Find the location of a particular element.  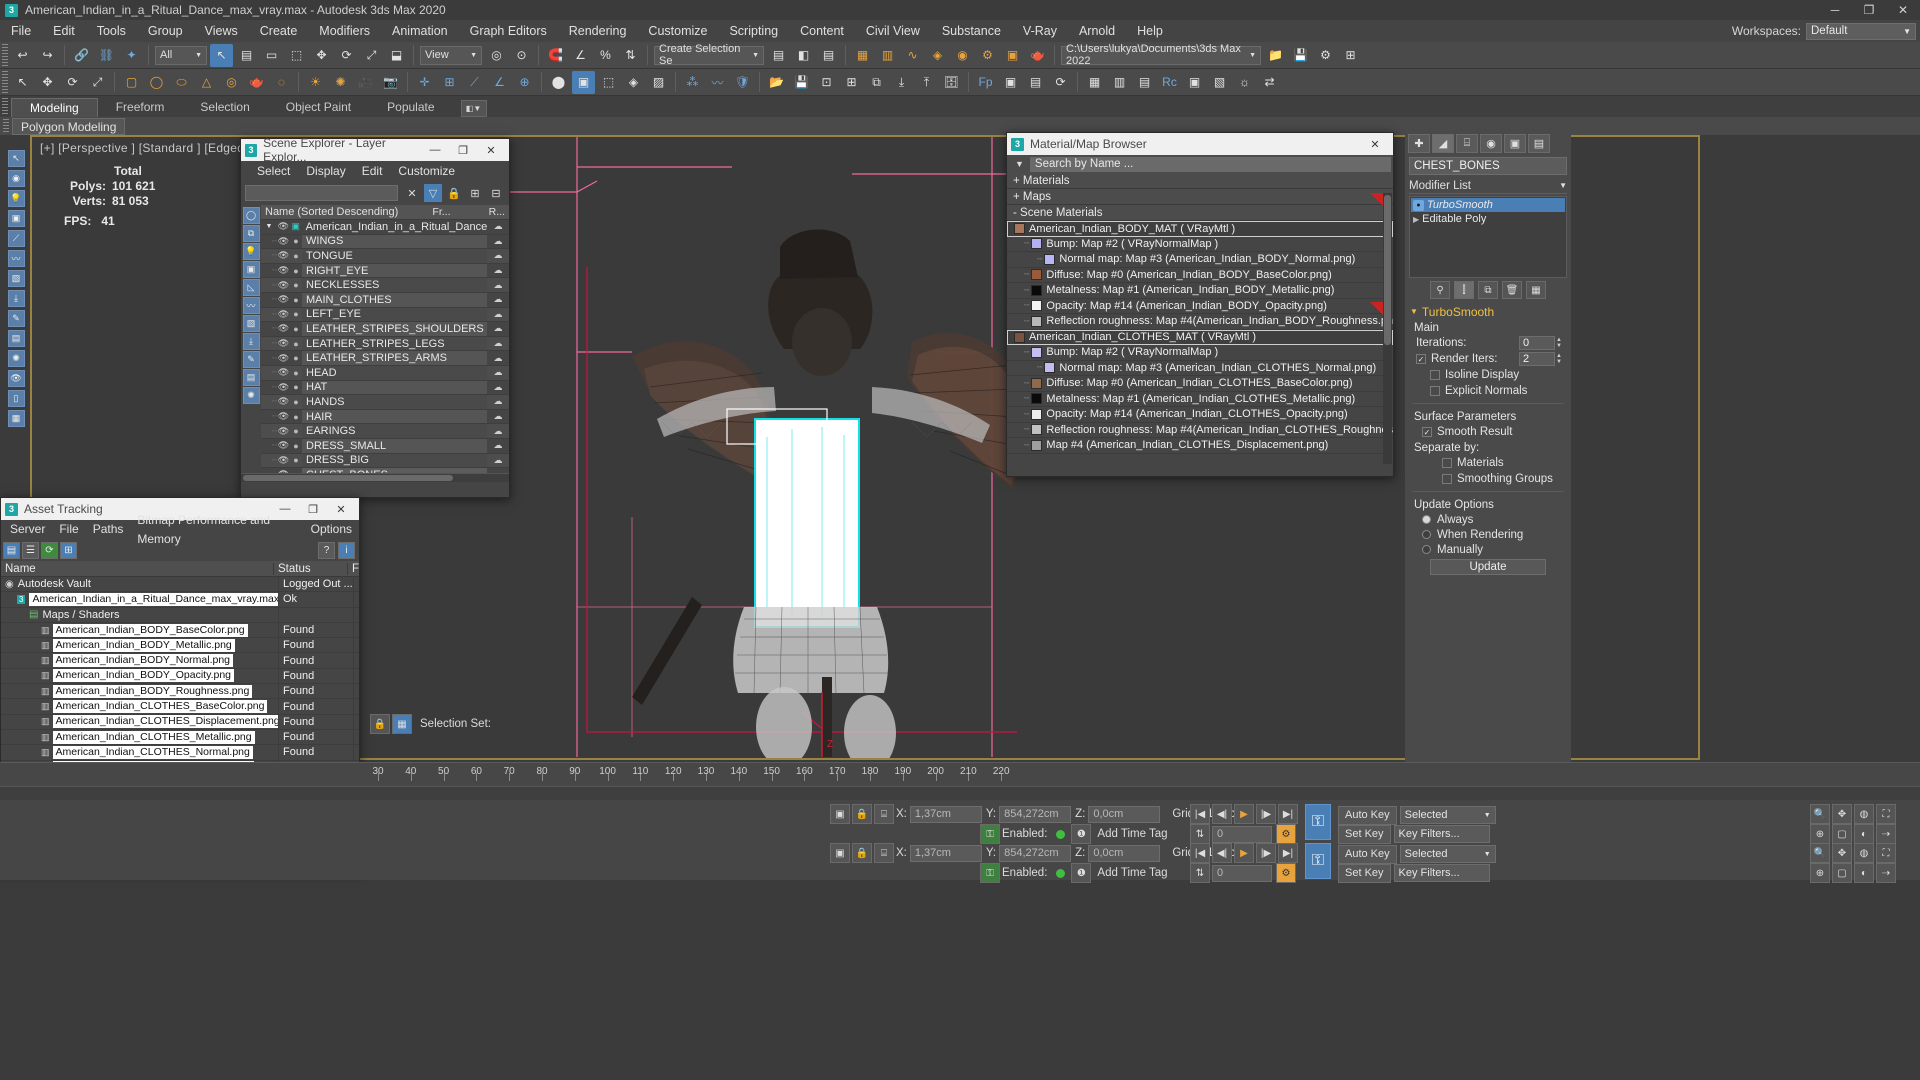

xref-icon: ⧉ is located at coordinates (876, 82).